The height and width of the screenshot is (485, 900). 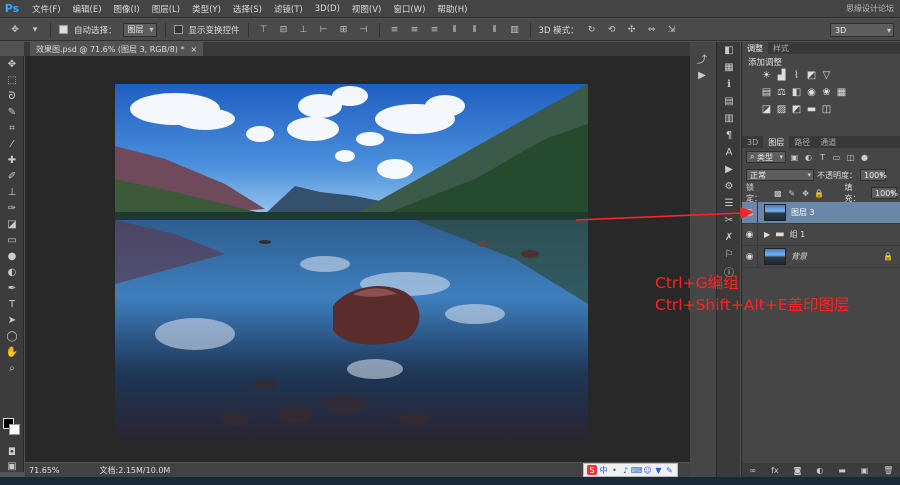 What do you see at coordinates (702, 58) in the screenshot?
I see `history-icon: ⤴` at bounding box center [702, 58].